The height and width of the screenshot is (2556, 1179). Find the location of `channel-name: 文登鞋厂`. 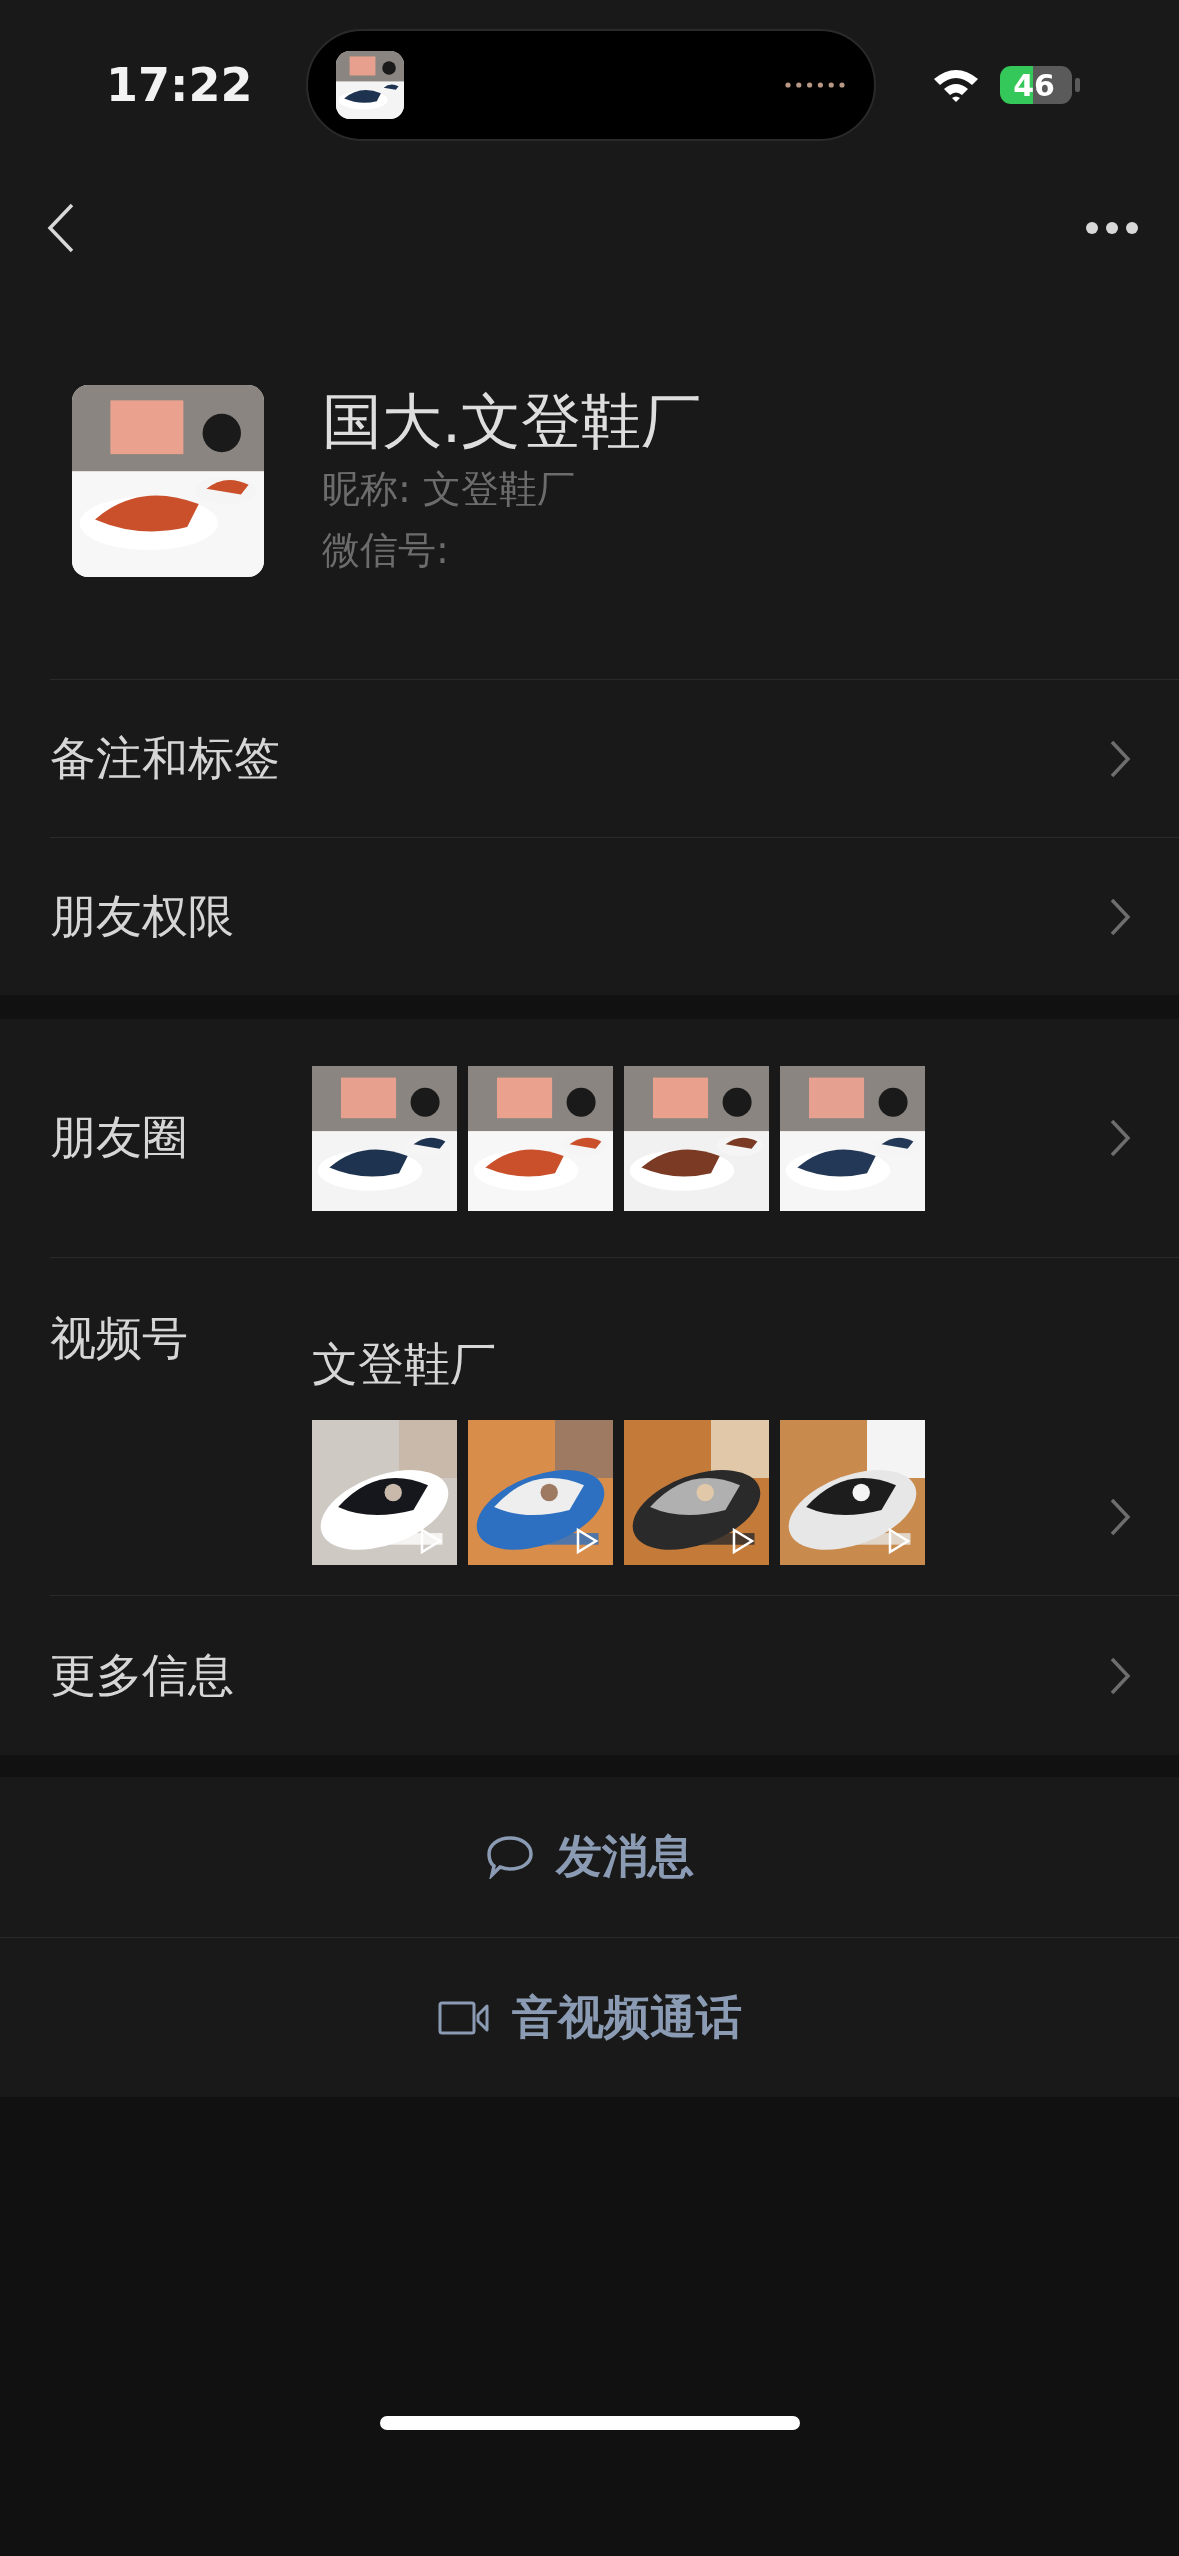

channel-name: 文登鞋厂 is located at coordinates (404, 1364).